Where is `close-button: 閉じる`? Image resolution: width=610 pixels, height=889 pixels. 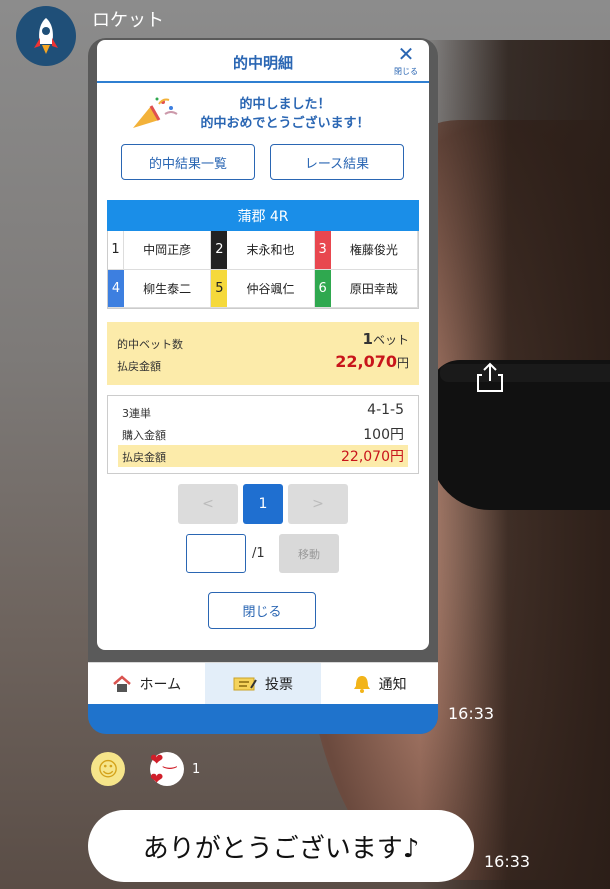 close-button: 閉じる is located at coordinates (262, 610).